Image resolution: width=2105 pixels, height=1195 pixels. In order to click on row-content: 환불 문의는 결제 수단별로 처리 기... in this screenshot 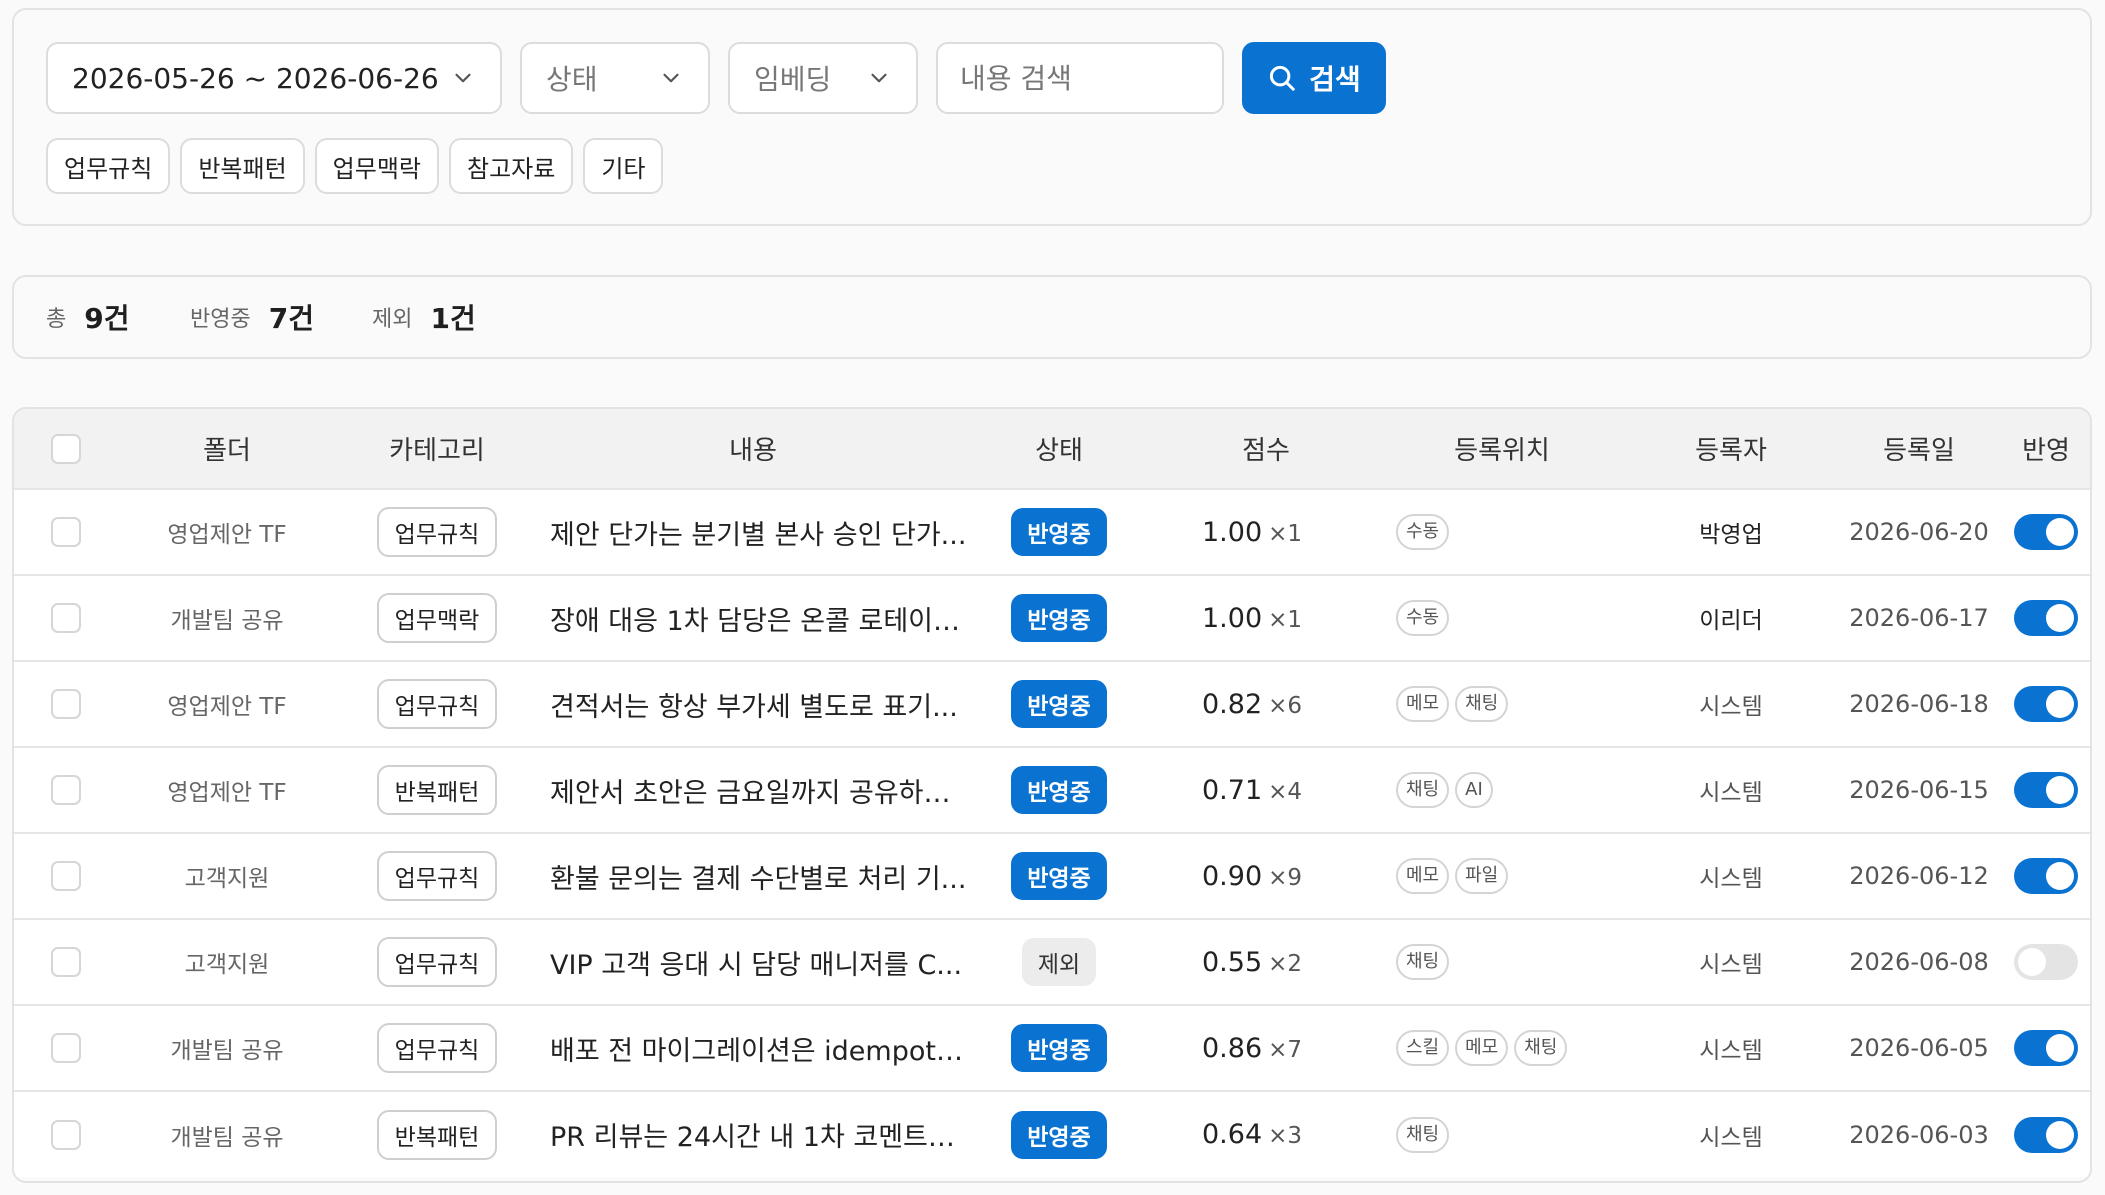, I will do `click(753, 876)`.